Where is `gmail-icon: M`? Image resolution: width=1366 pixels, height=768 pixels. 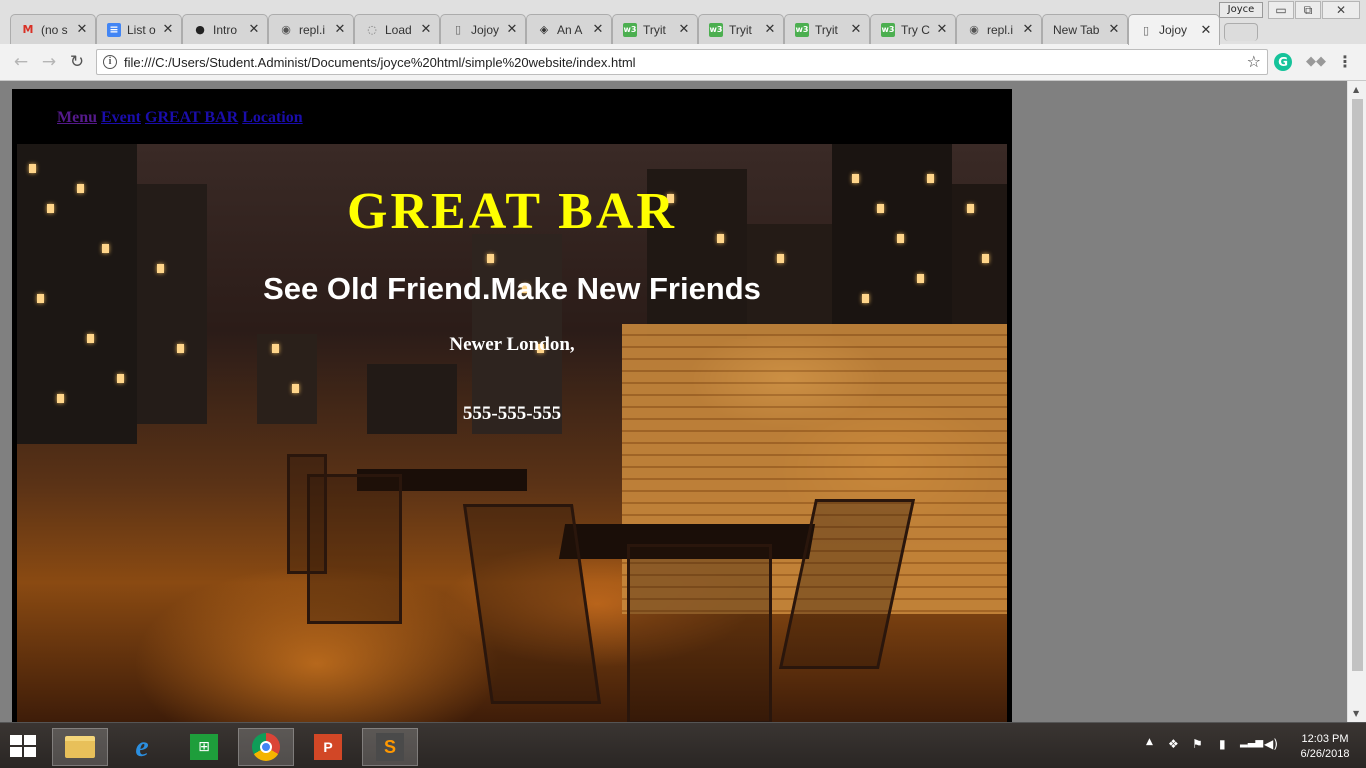
gmail-icon: M is located at coordinates (28, 29).